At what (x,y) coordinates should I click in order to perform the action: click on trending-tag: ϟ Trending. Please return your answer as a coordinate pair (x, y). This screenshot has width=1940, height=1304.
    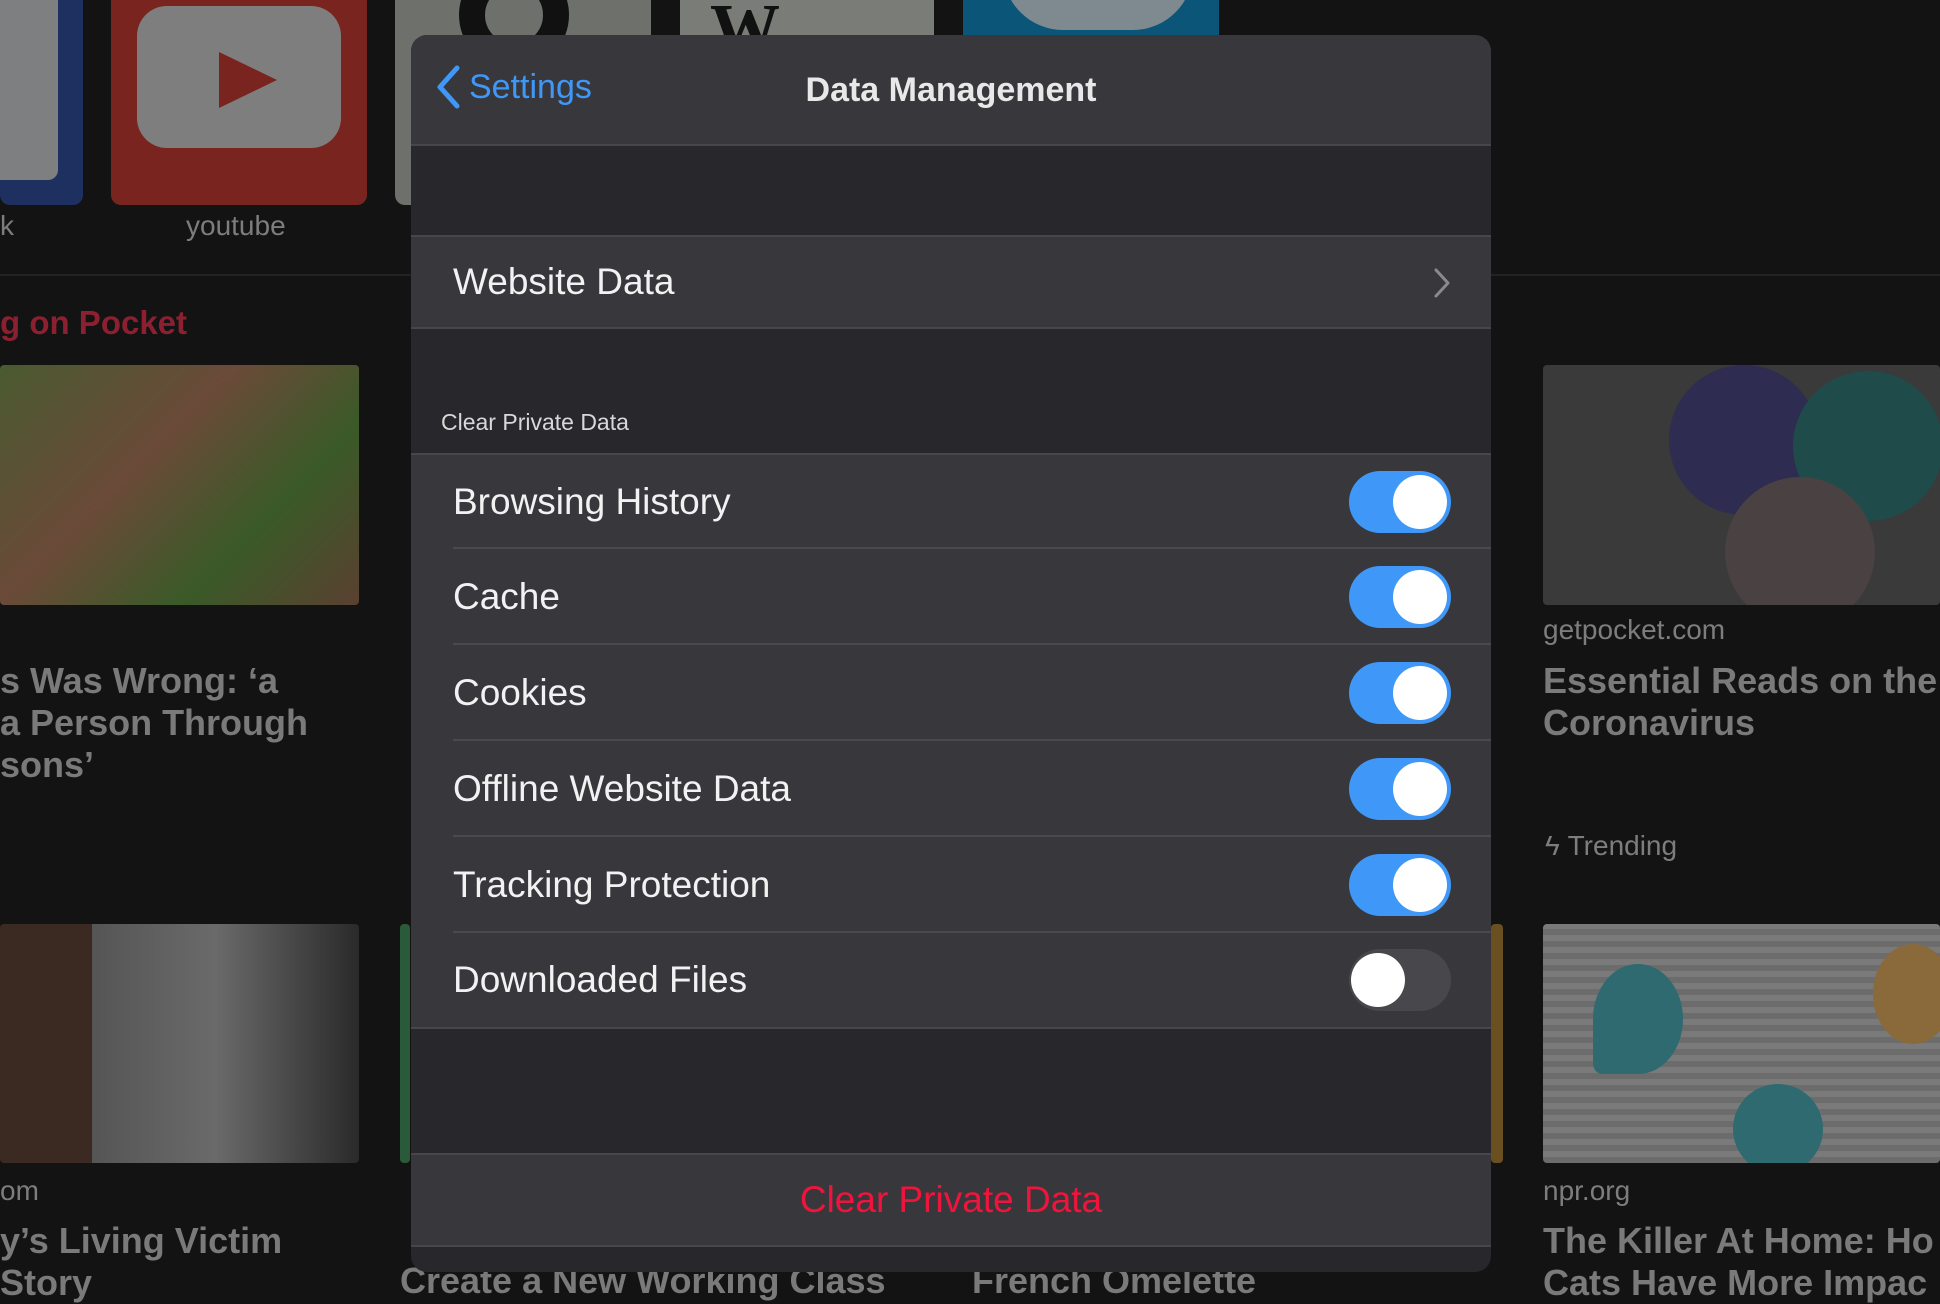
    Looking at the image, I should click on (1611, 845).